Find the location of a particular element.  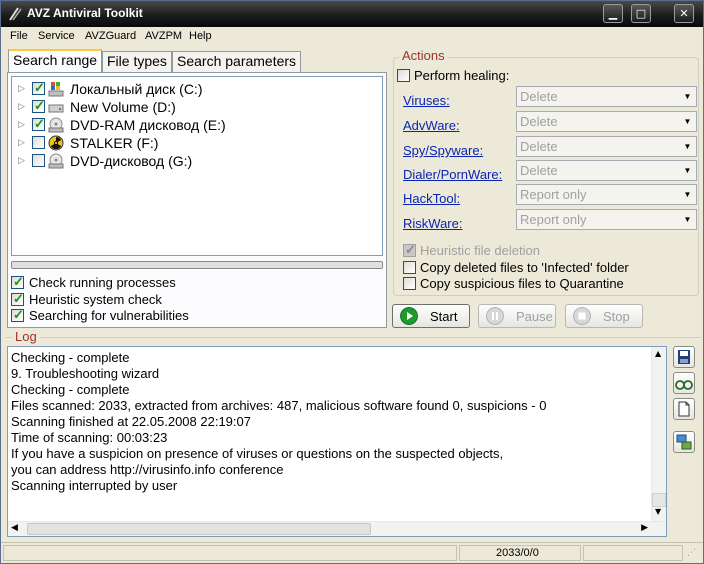

pause-button: Pause is located at coordinates (517, 316).